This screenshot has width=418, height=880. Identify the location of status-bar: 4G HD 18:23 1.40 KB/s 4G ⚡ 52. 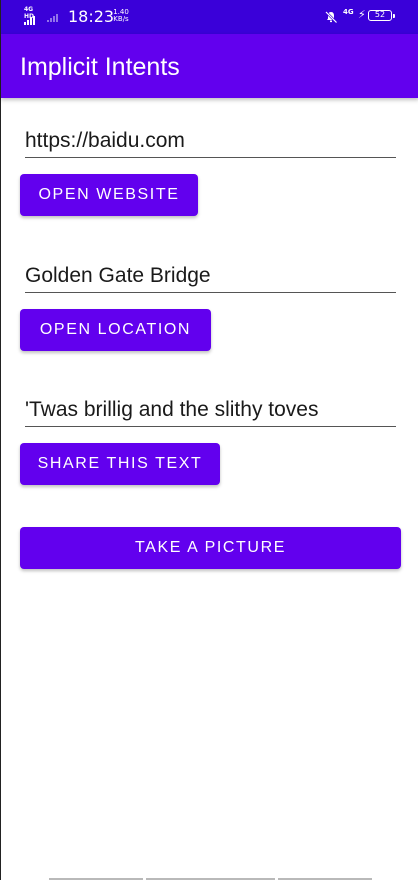
(209, 17).